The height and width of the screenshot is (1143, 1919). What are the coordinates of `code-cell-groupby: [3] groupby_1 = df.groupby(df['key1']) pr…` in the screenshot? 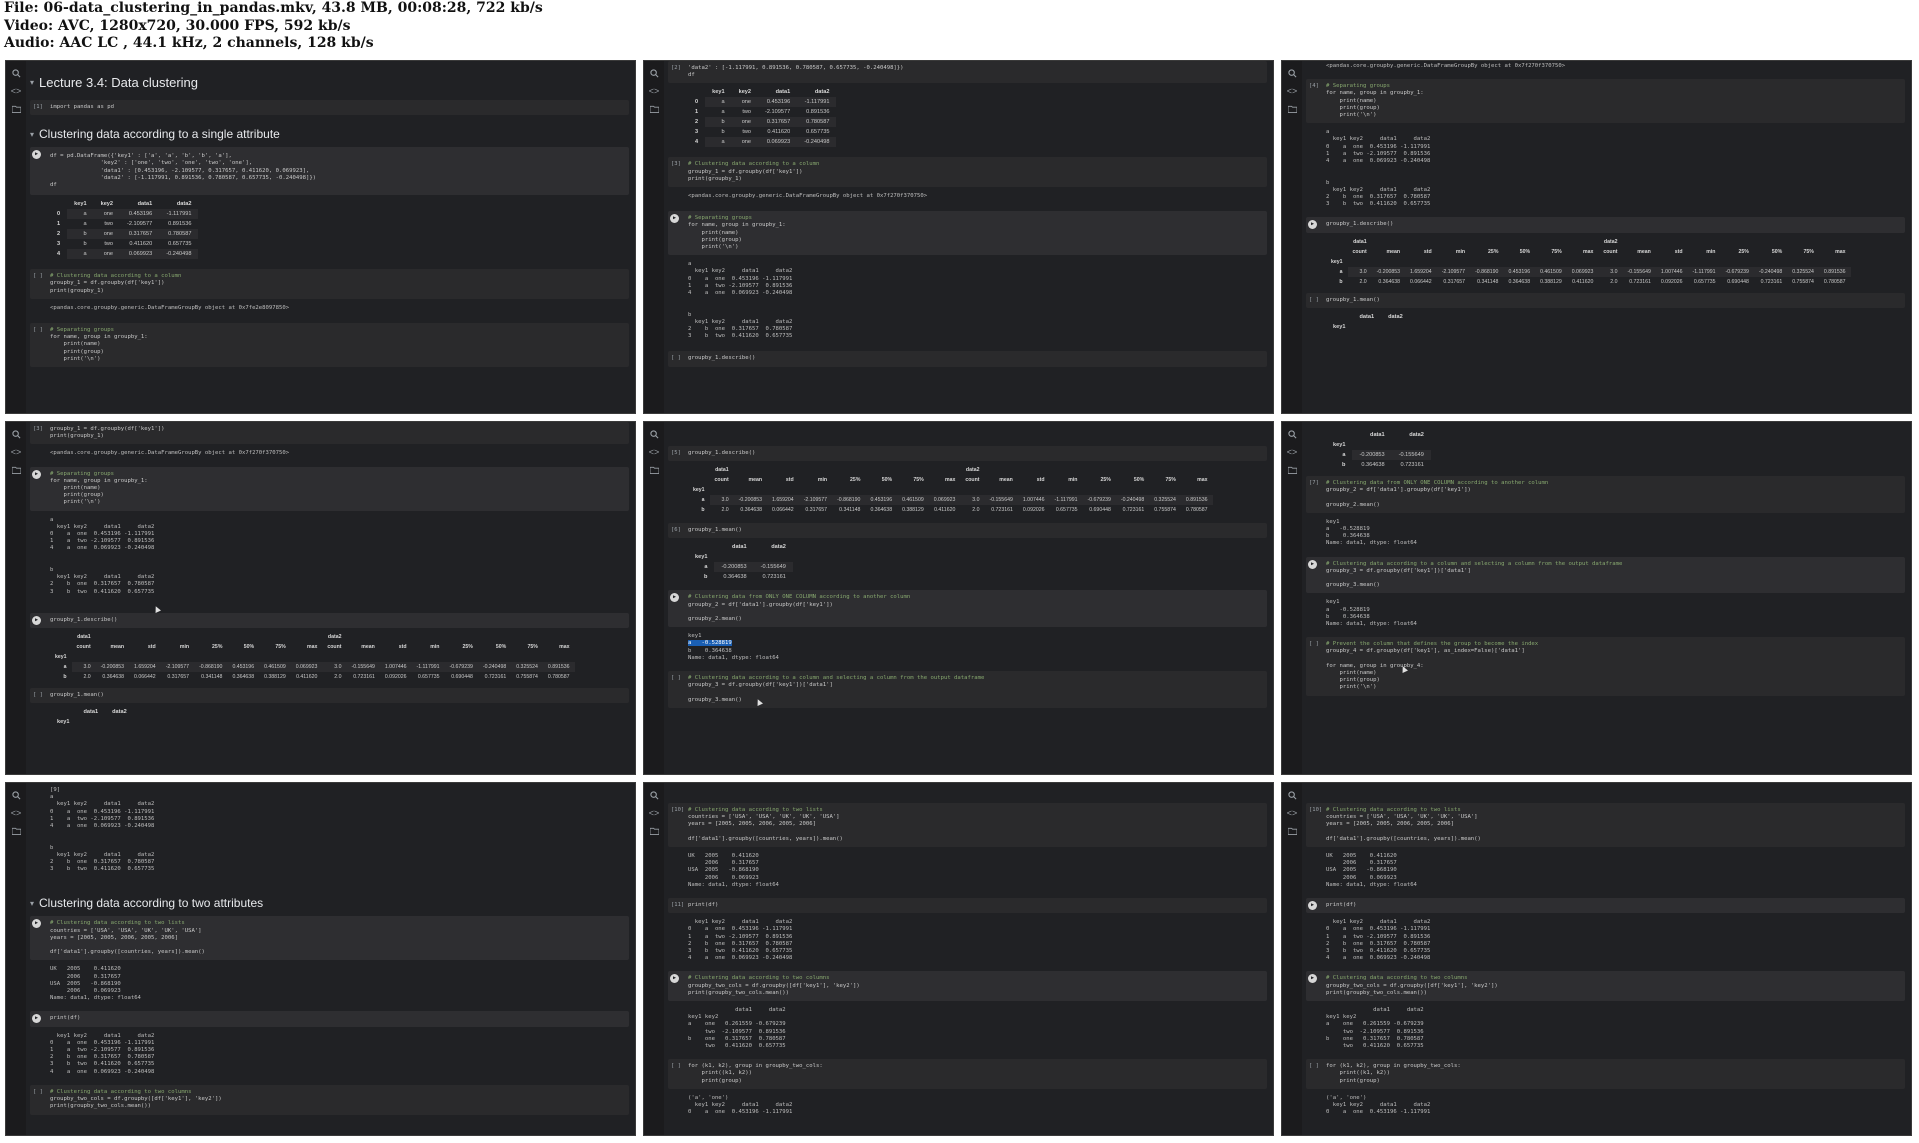 It's located at (329, 433).